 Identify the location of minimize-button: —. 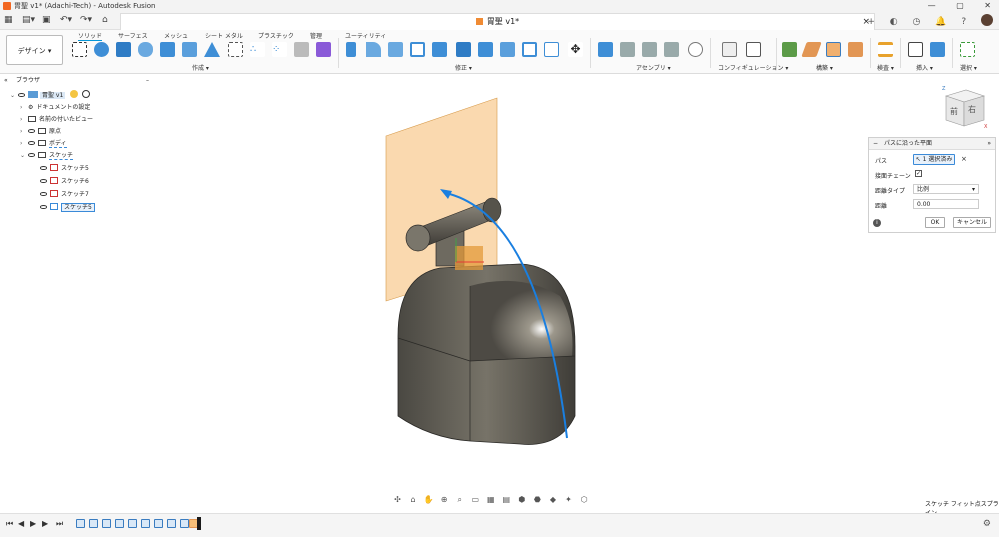
(932, 5).